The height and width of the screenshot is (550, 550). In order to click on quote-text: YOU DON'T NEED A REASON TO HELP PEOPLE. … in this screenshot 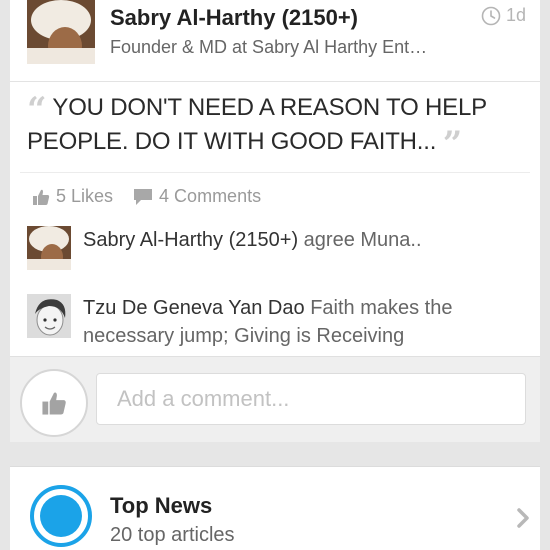, I will do `click(257, 124)`.